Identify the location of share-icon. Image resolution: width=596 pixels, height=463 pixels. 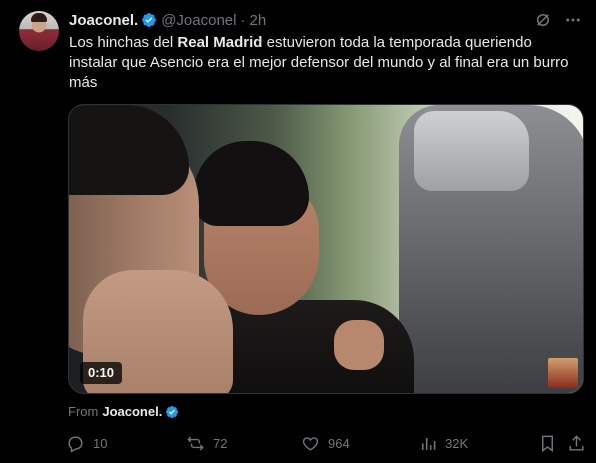
(576, 442).